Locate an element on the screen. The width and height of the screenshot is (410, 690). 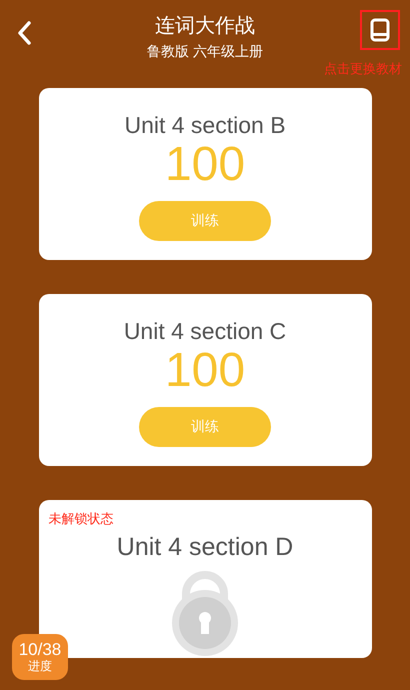
annotation-text: 点击更换教材 is located at coordinates (363, 69).